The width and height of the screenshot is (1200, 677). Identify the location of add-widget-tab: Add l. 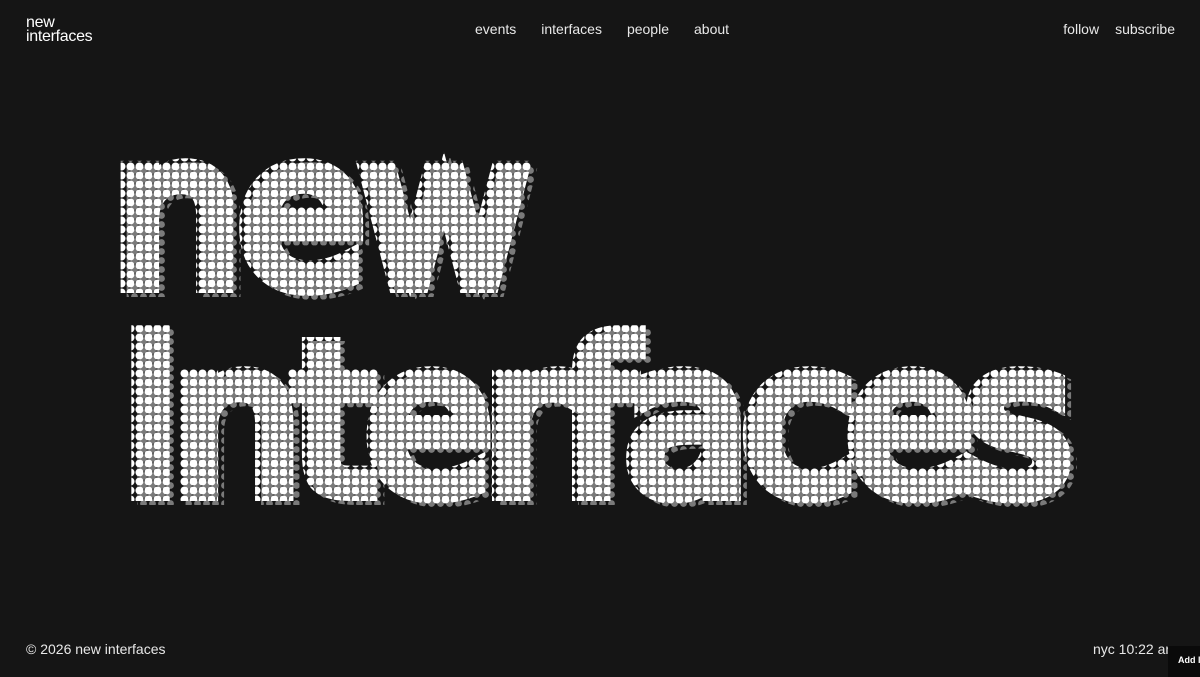
(1184, 661).